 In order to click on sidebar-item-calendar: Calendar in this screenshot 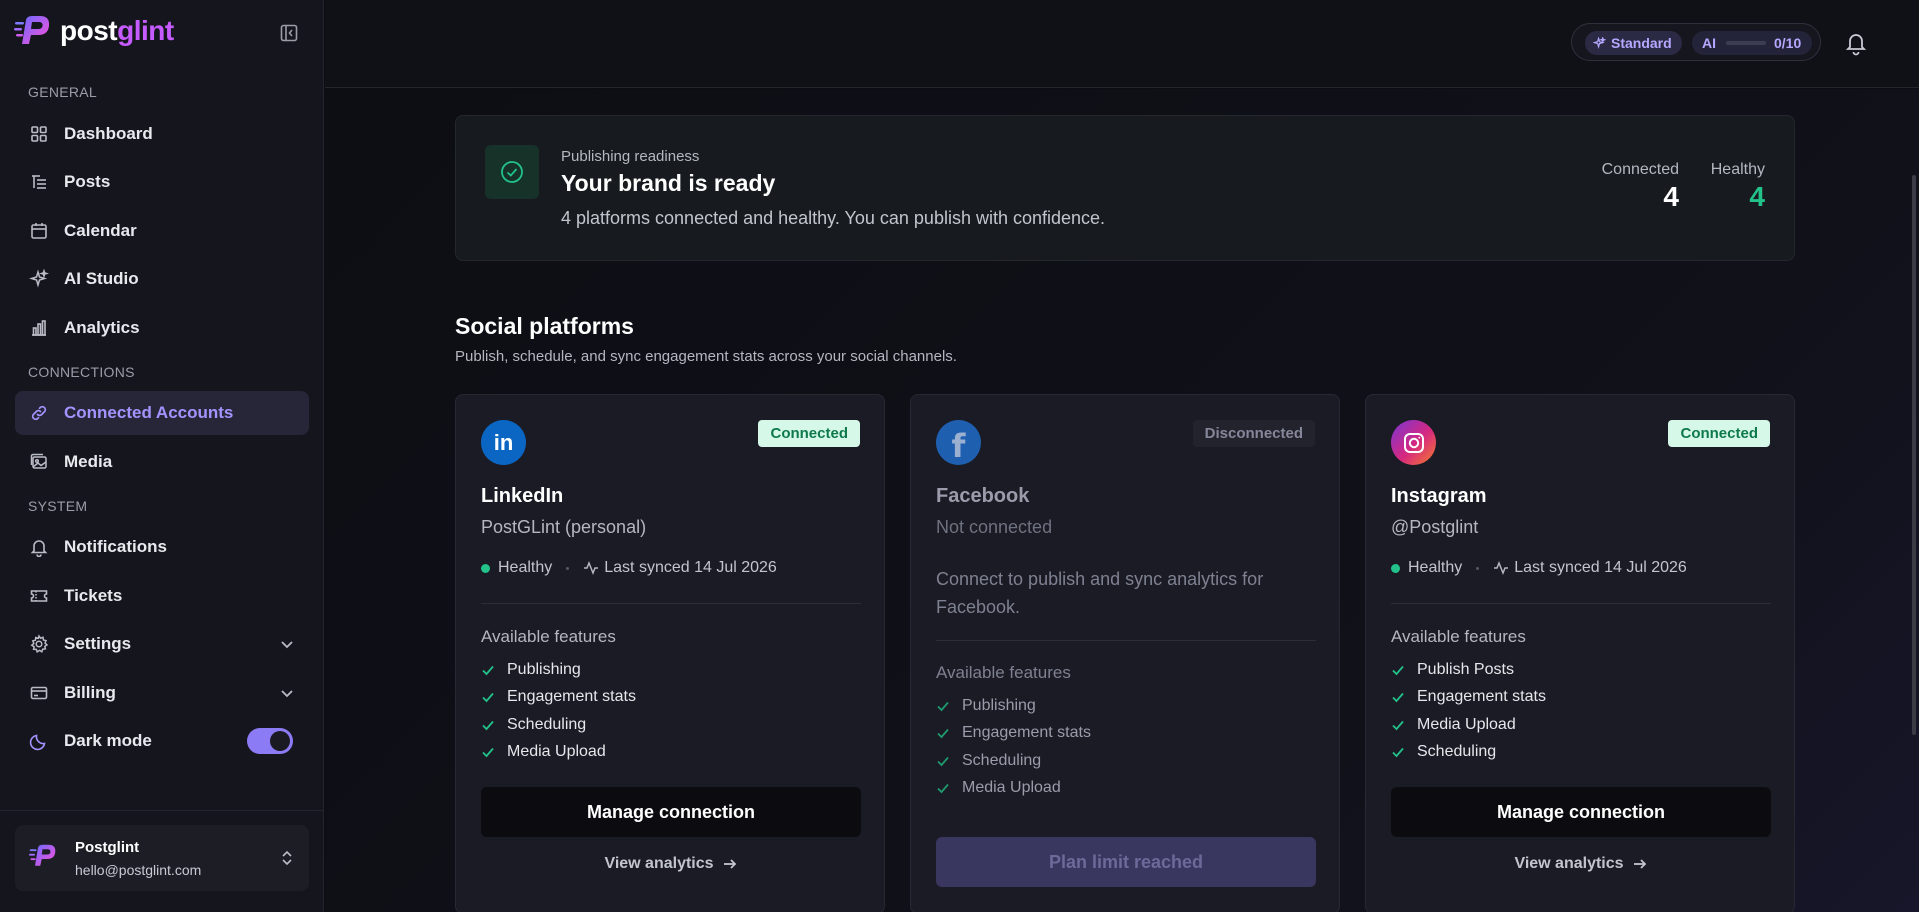, I will do `click(162, 231)`.